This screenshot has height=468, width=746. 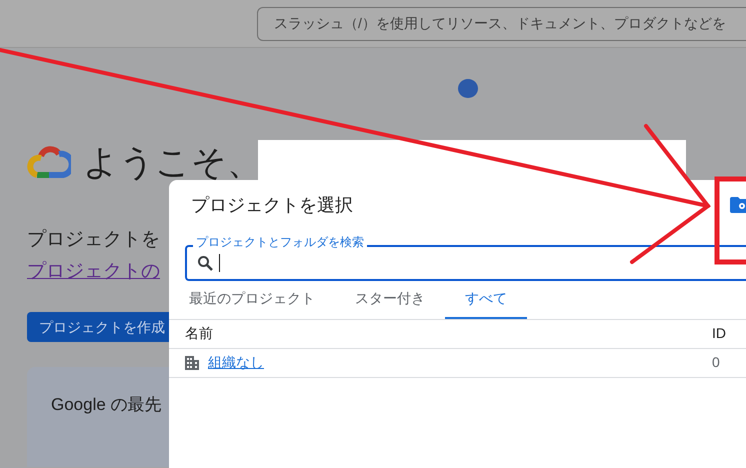 I want to click on loading-dot-icon, so click(x=468, y=88).